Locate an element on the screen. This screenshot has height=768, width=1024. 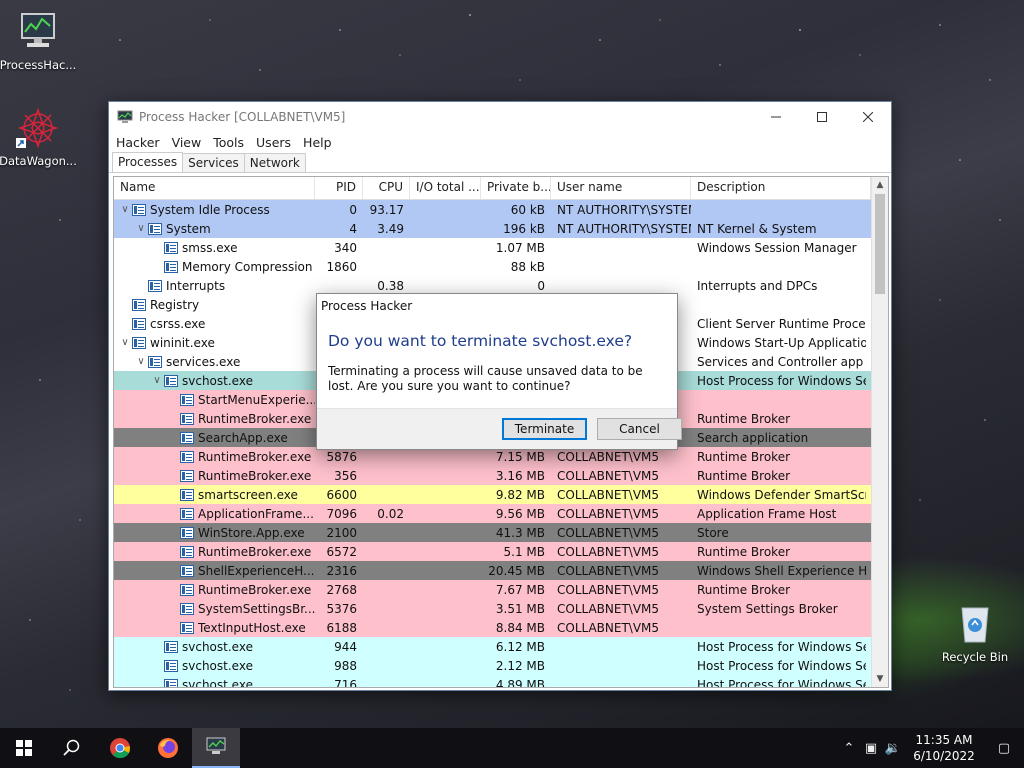
search-icon is located at coordinates (71, 747).